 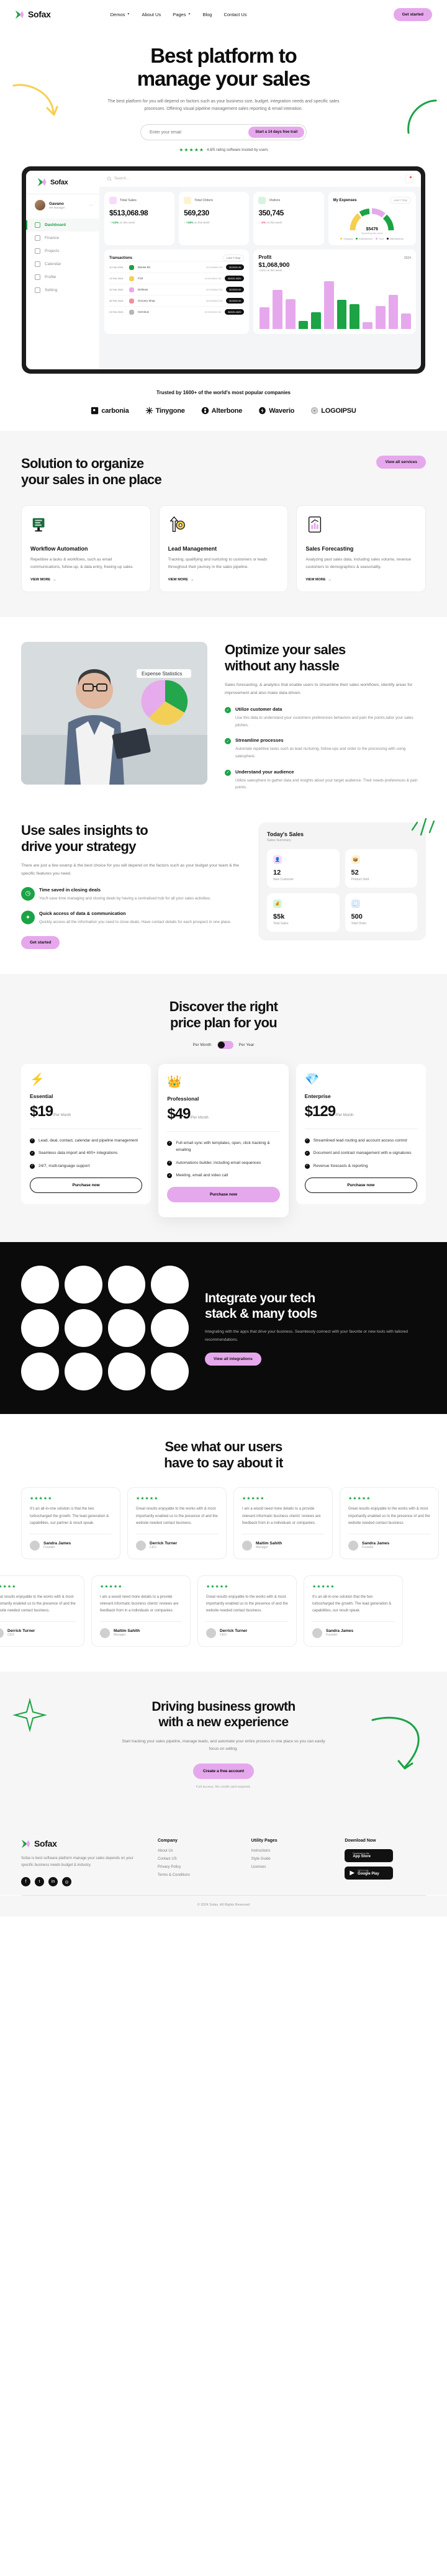 I want to click on table-row: 11 Feb 2024 Moose 83 401954654746 $10000.00, so click(x=177, y=266).